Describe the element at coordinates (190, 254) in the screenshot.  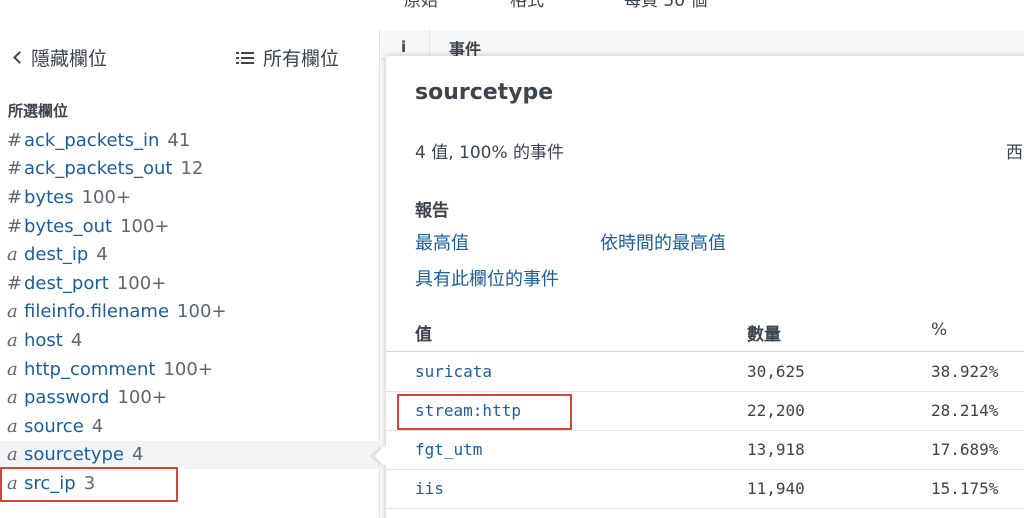
I see `field-item-dest-ip: a dest_ip 4` at that location.